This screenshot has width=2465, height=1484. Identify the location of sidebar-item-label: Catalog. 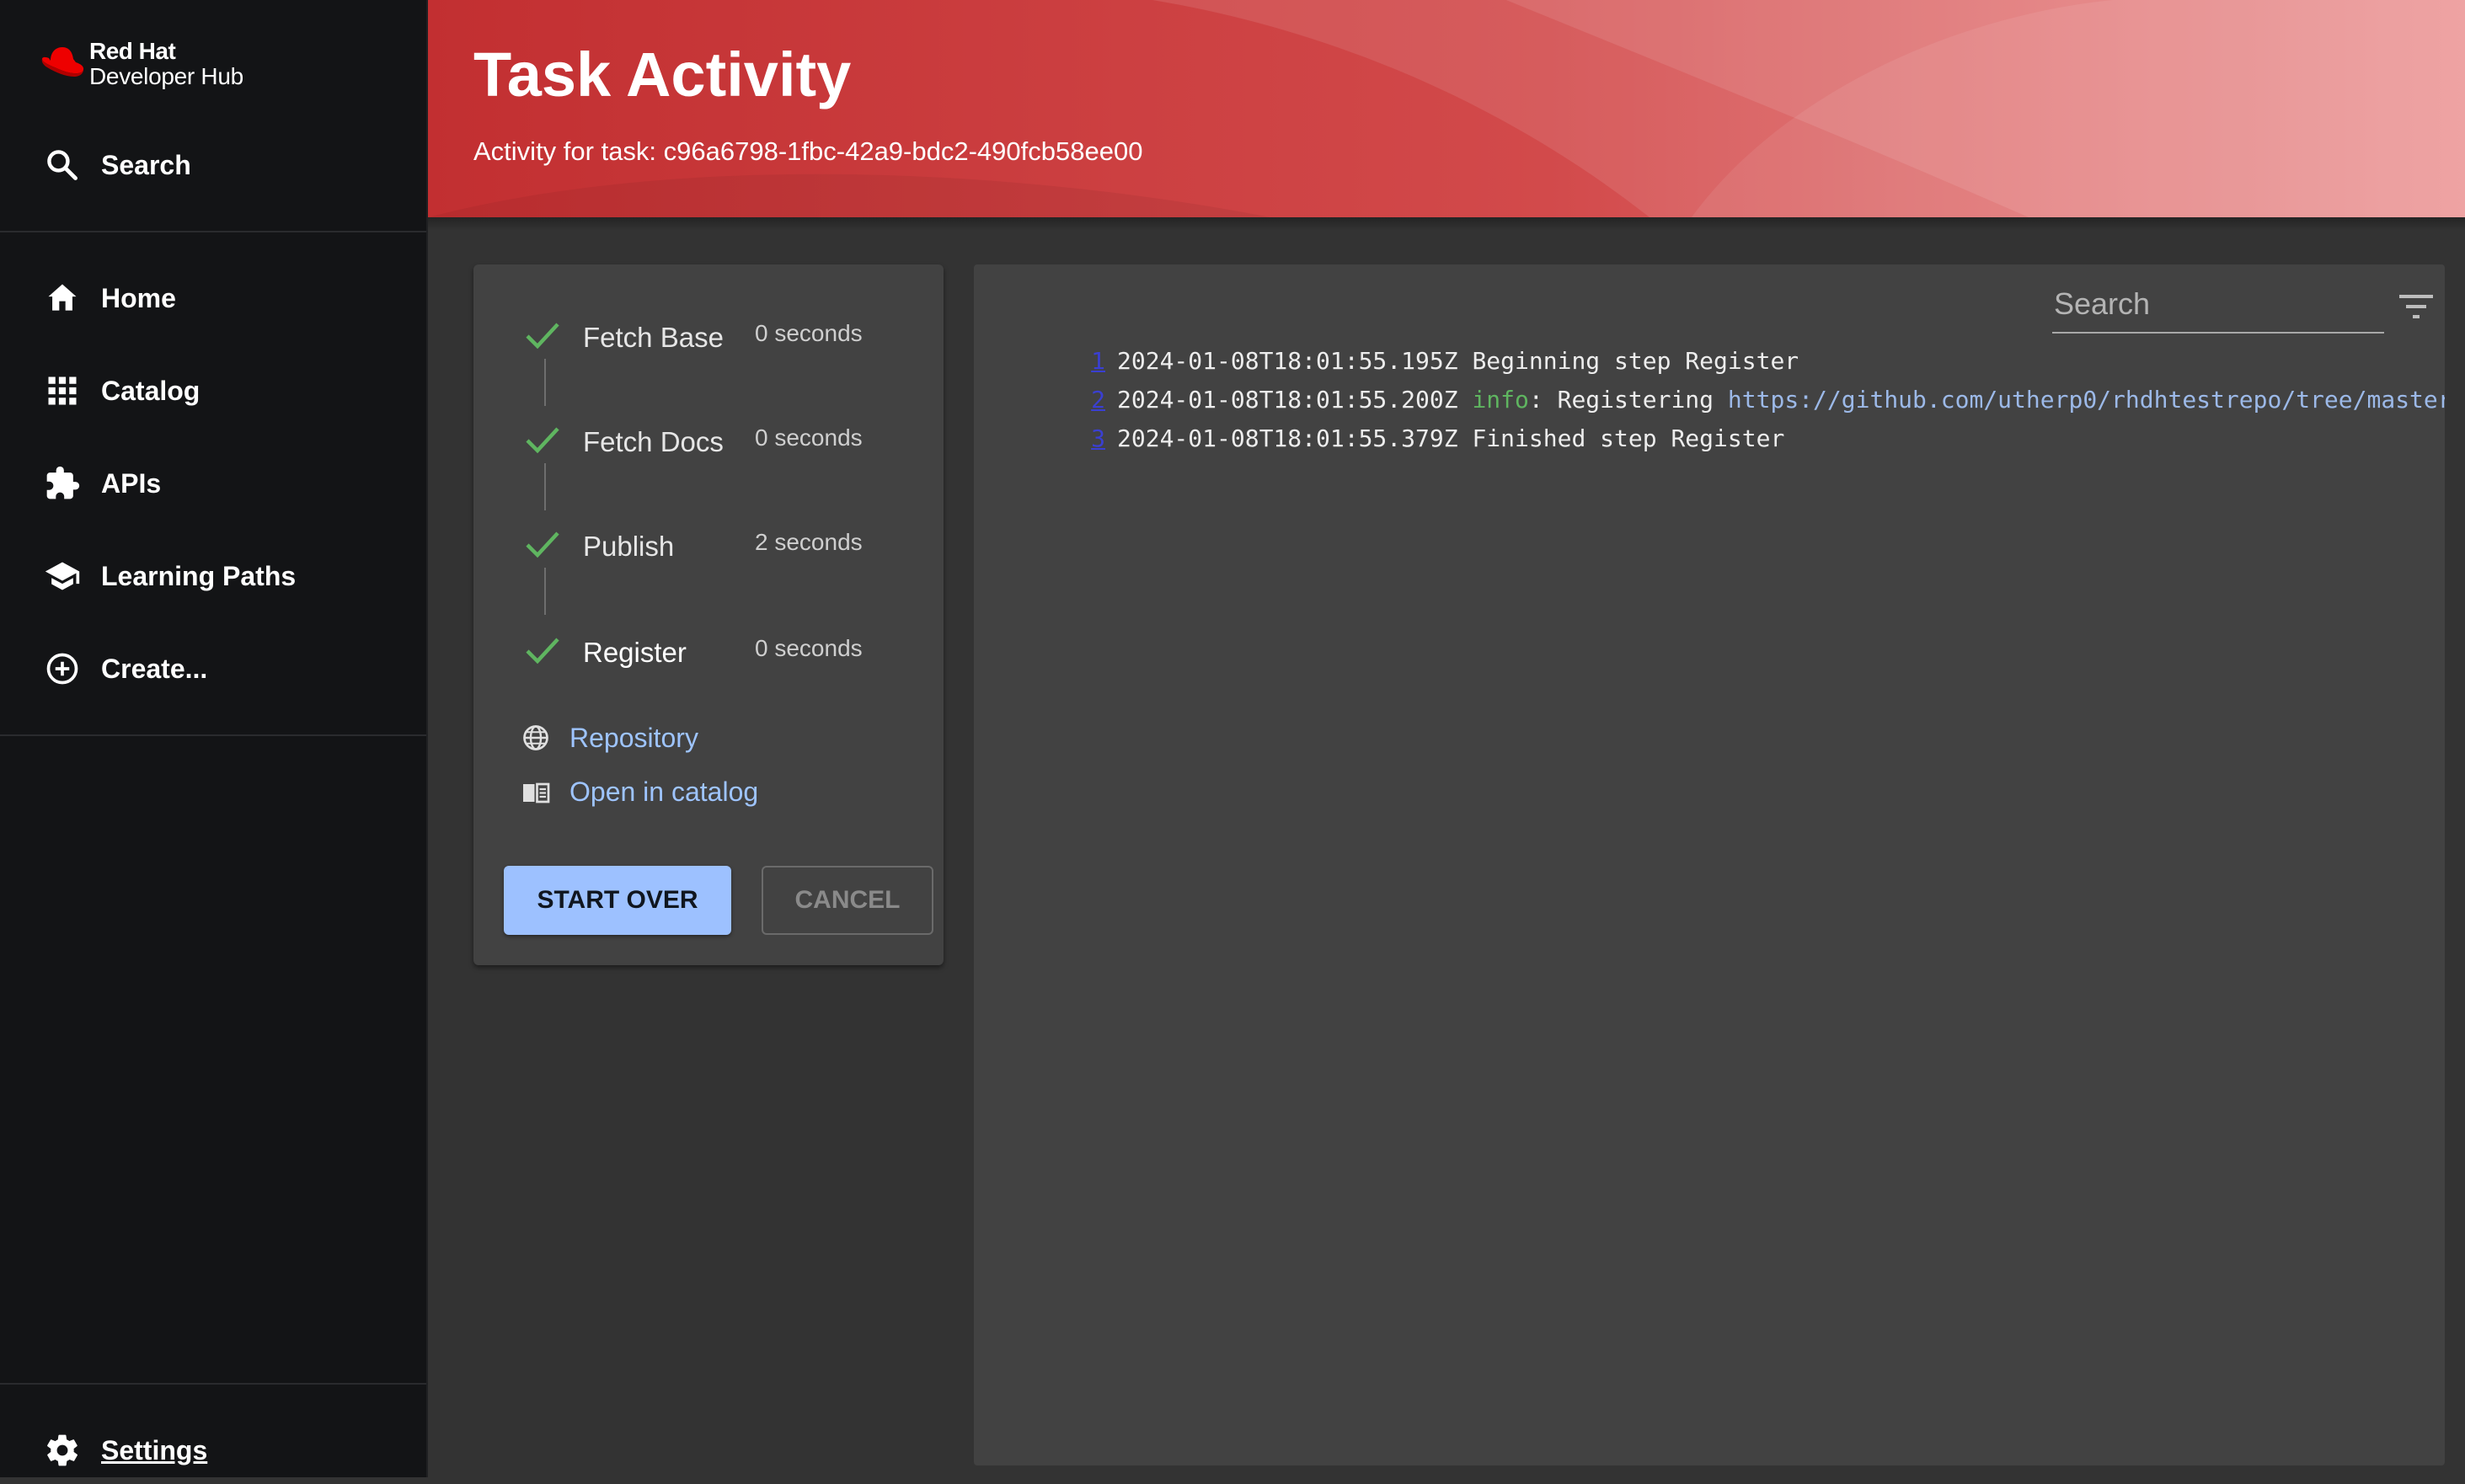
(151, 390).